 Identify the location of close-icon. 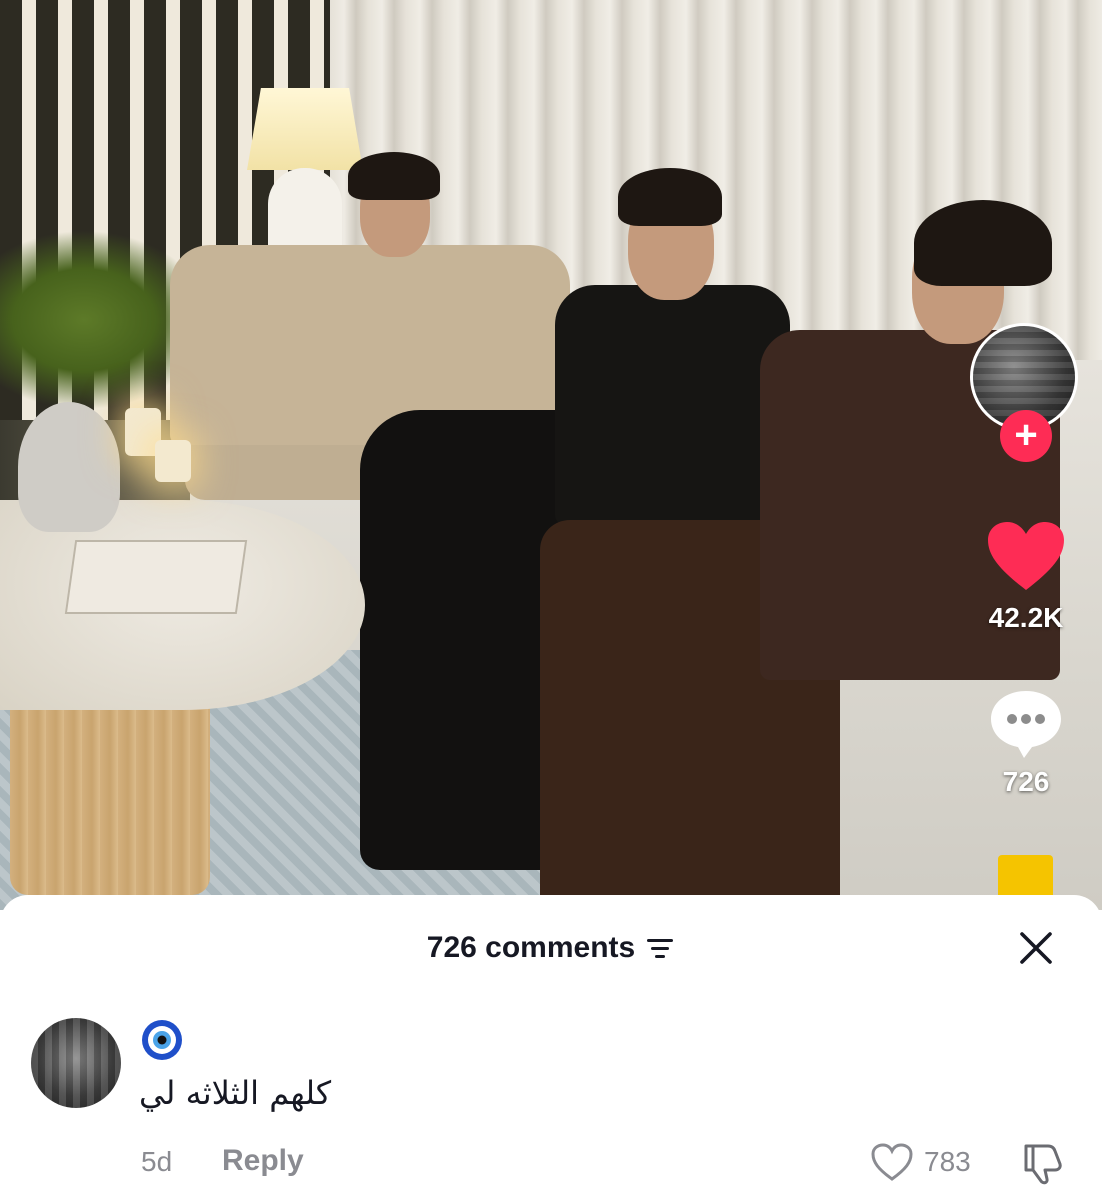
(1036, 948).